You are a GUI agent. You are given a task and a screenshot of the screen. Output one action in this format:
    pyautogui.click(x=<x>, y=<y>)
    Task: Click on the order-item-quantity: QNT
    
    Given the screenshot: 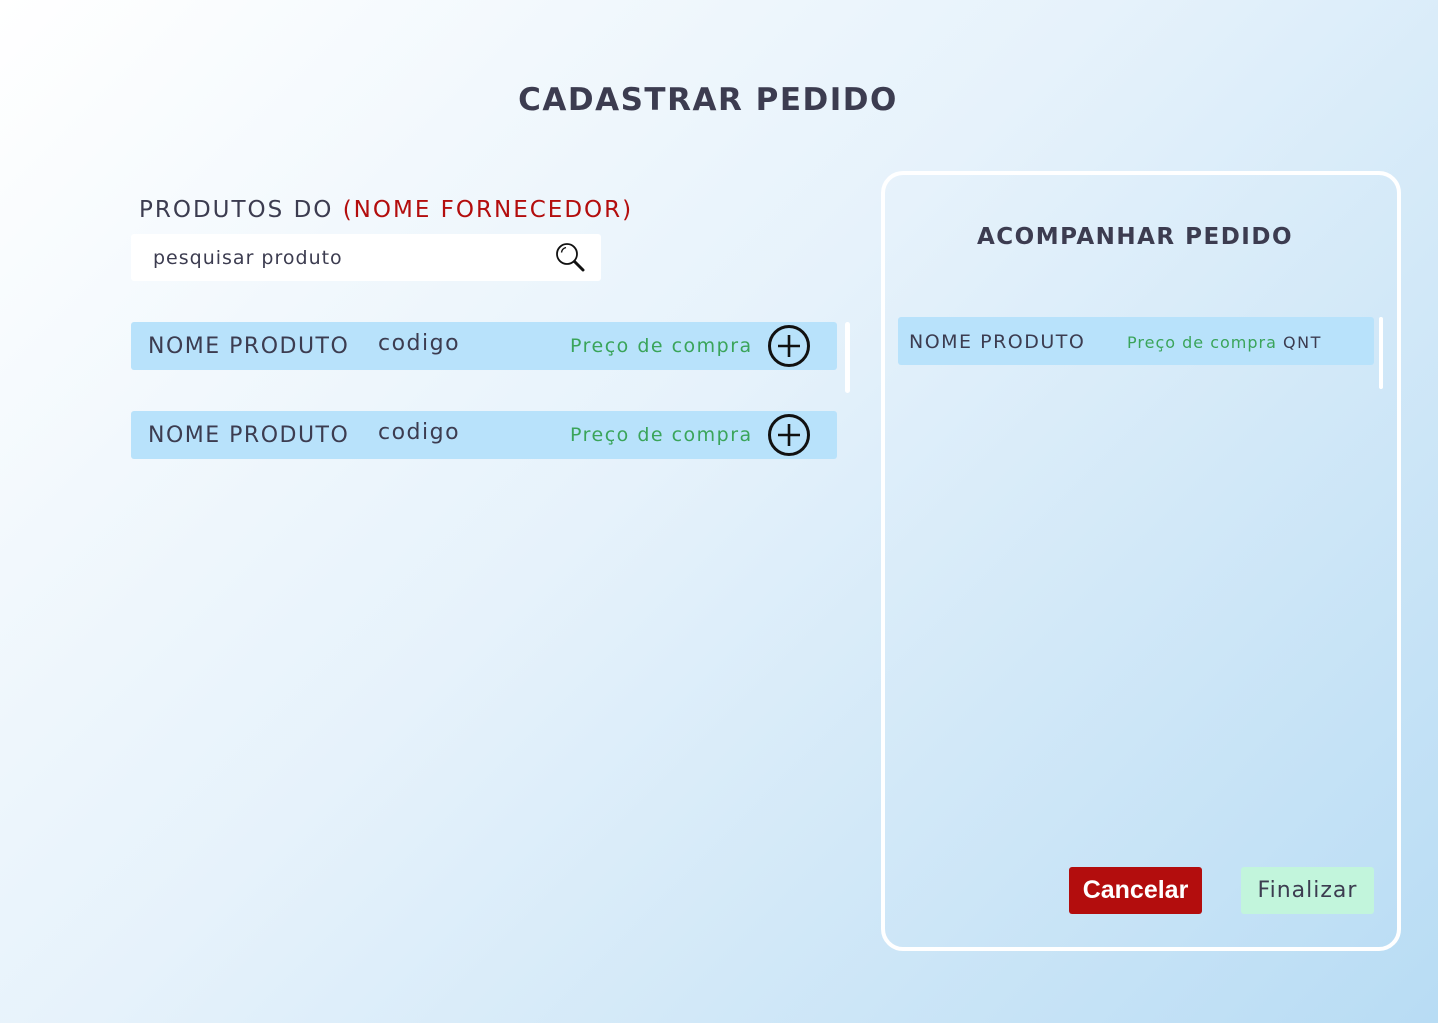 What is the action you would take?
    pyautogui.click(x=1302, y=342)
    